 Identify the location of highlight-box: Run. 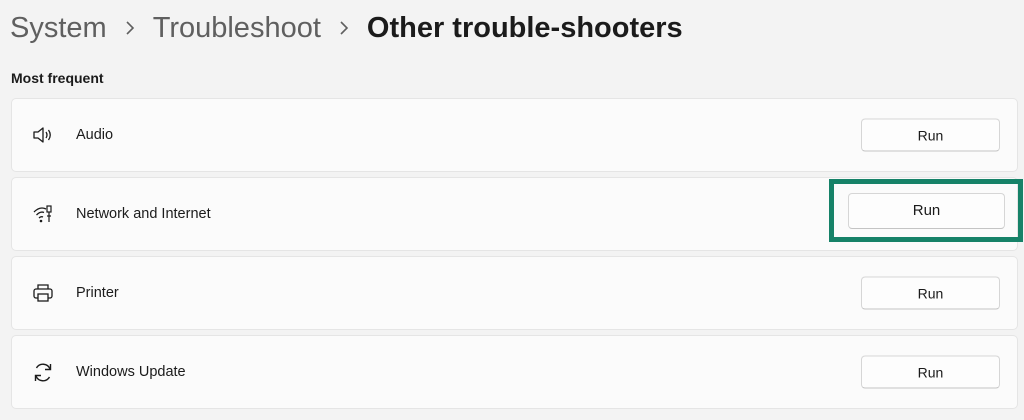
(926, 210).